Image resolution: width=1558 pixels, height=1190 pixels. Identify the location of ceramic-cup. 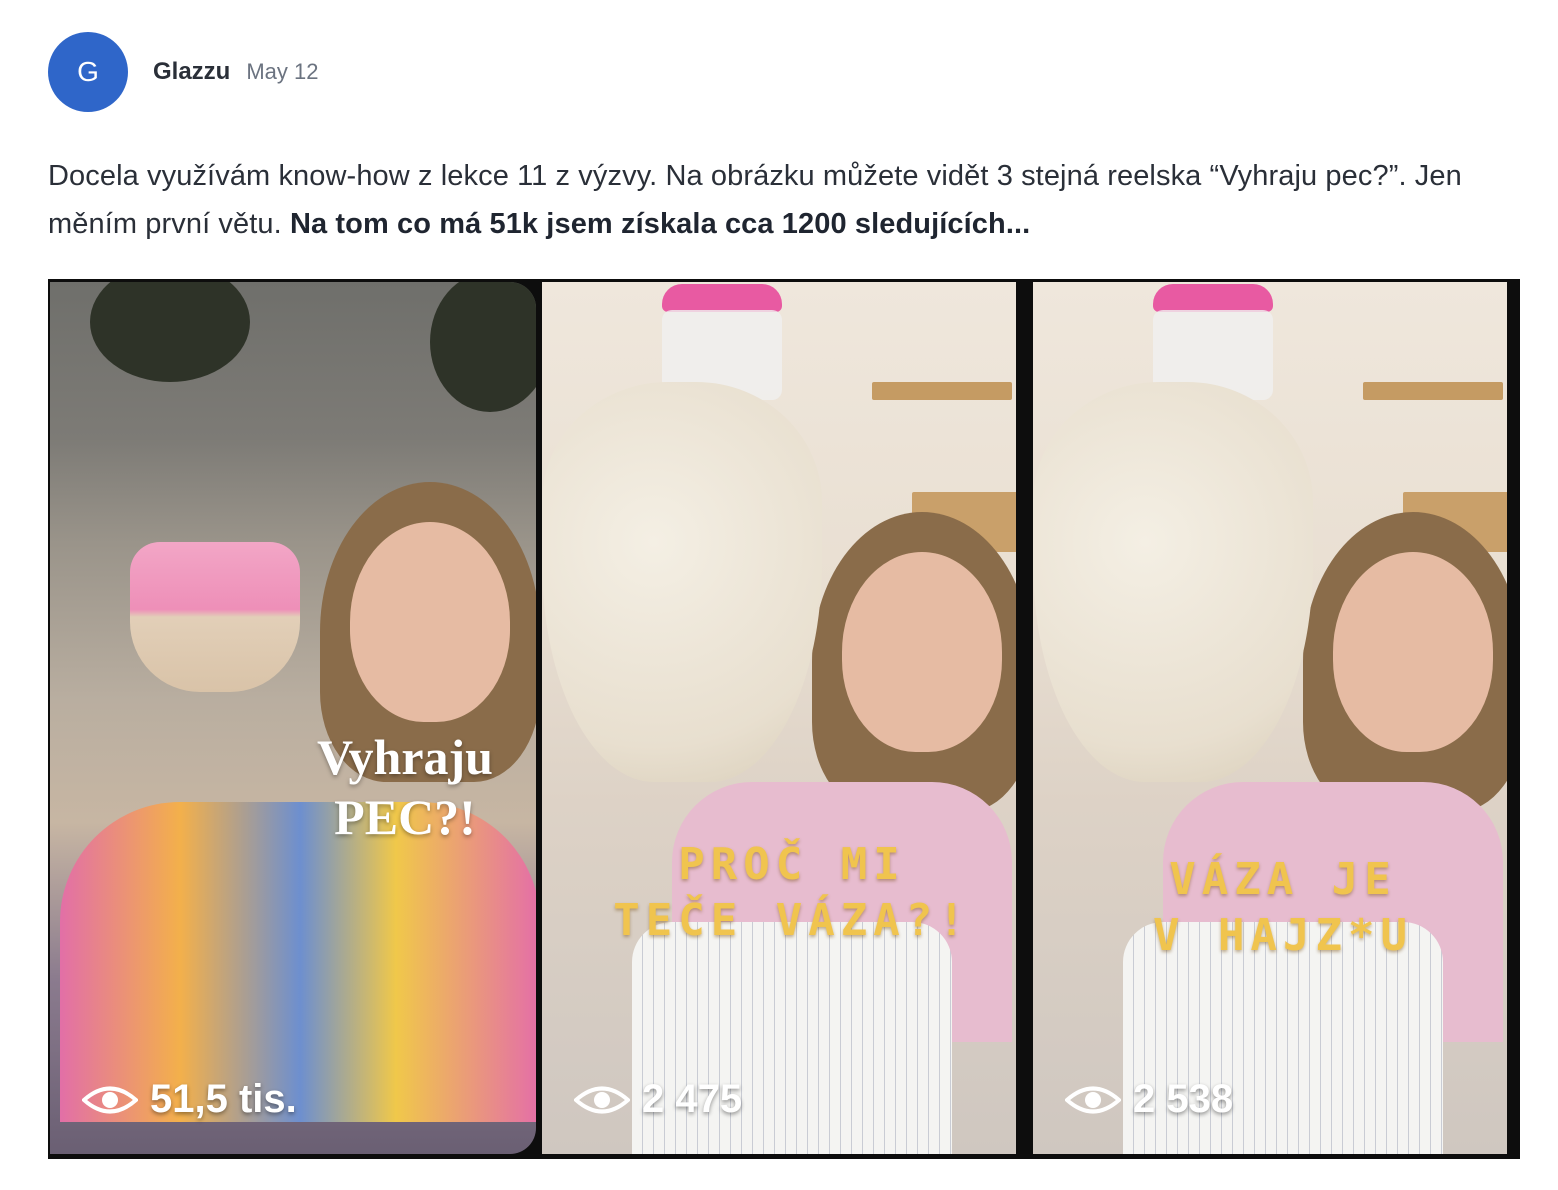
(215, 617).